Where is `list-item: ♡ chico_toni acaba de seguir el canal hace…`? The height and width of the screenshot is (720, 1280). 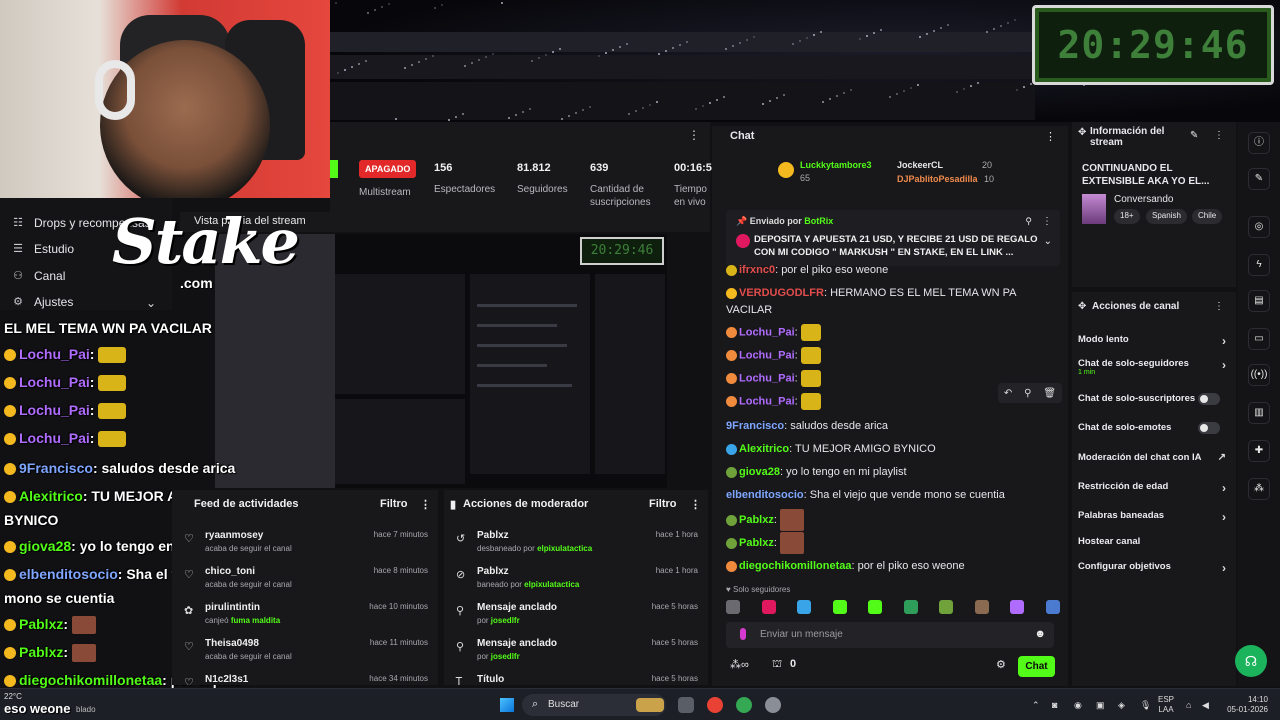
list-item: ♡ chico_toni acaba de seguir el canal hace… is located at coordinates (305, 580).